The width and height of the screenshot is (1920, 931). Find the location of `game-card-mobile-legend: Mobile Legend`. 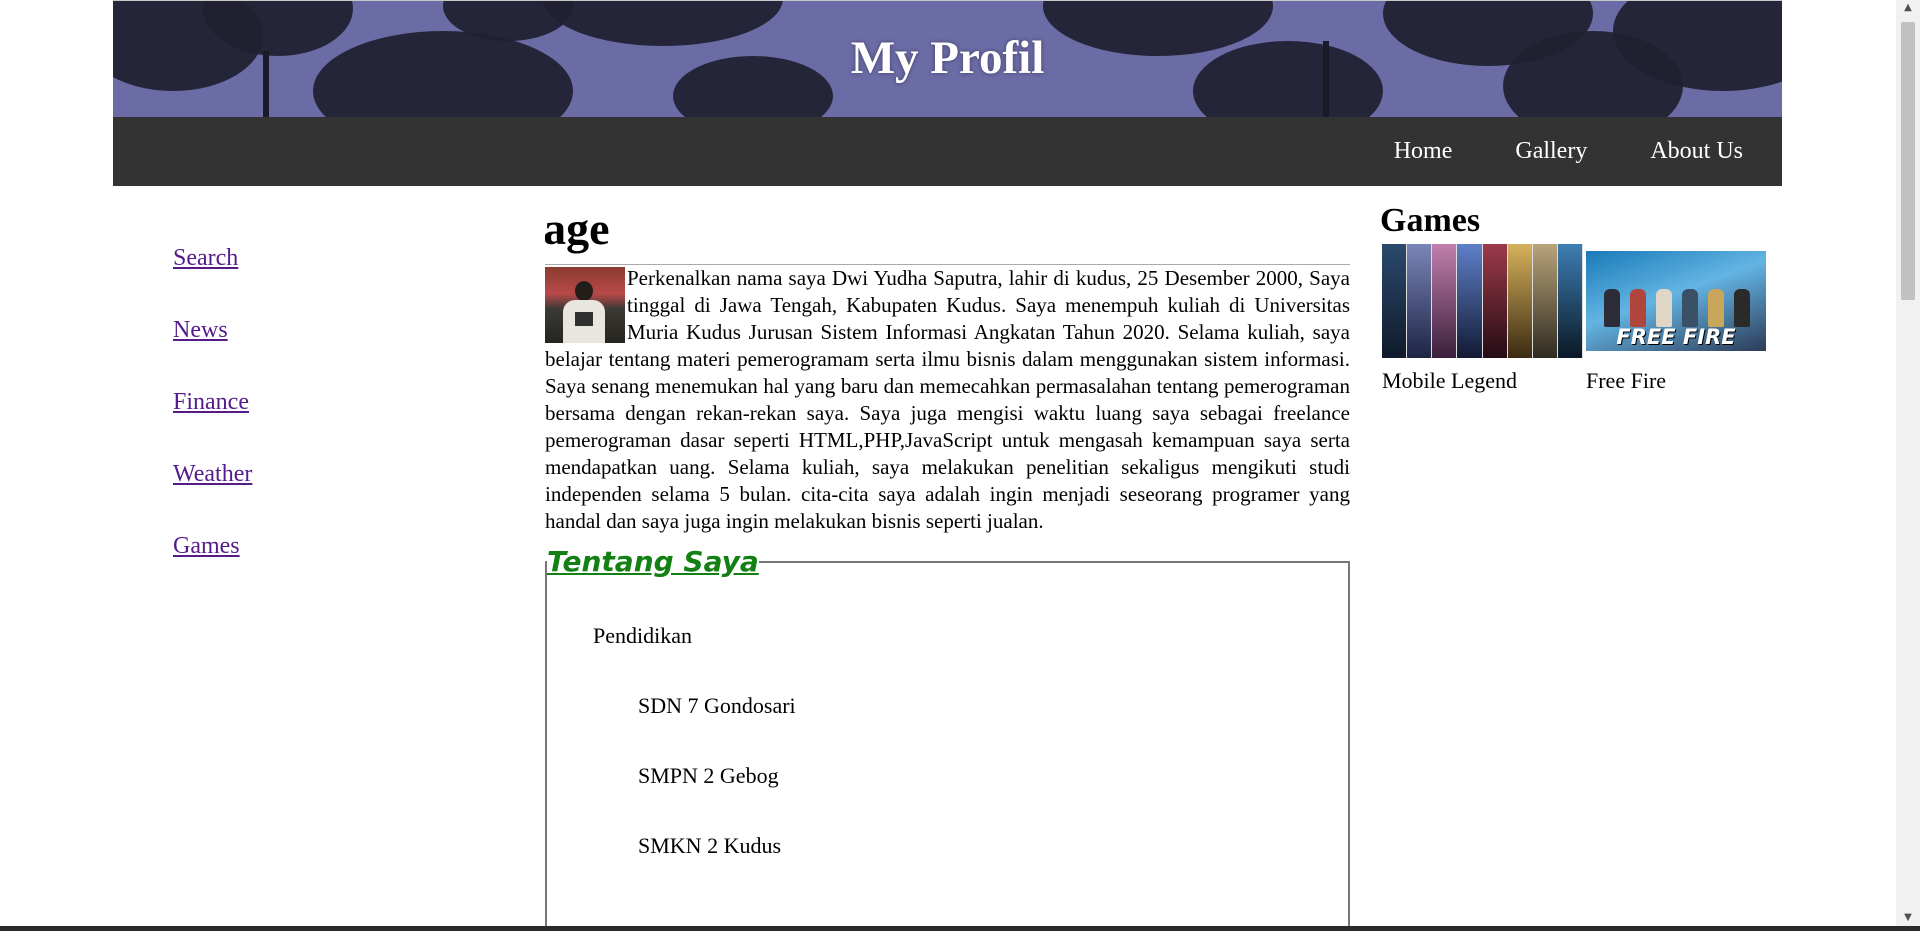

game-card-mobile-legend: Mobile Legend is located at coordinates (1482, 319).